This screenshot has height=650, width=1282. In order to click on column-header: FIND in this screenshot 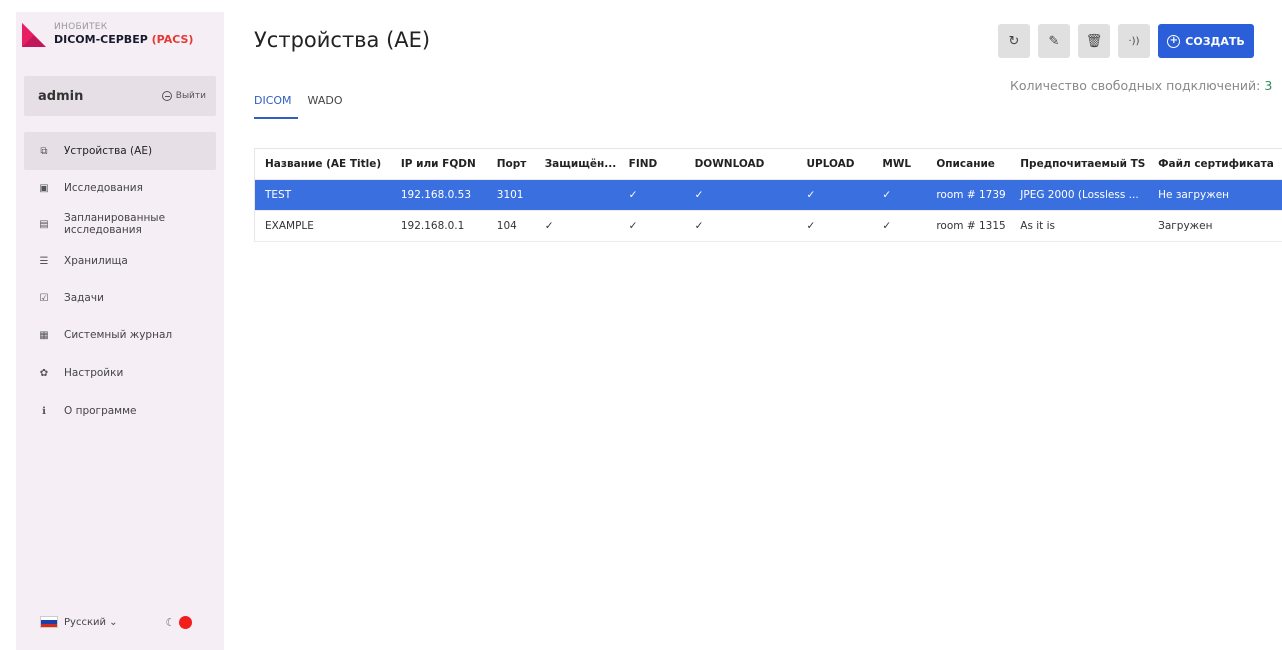, I will do `click(652, 164)`.